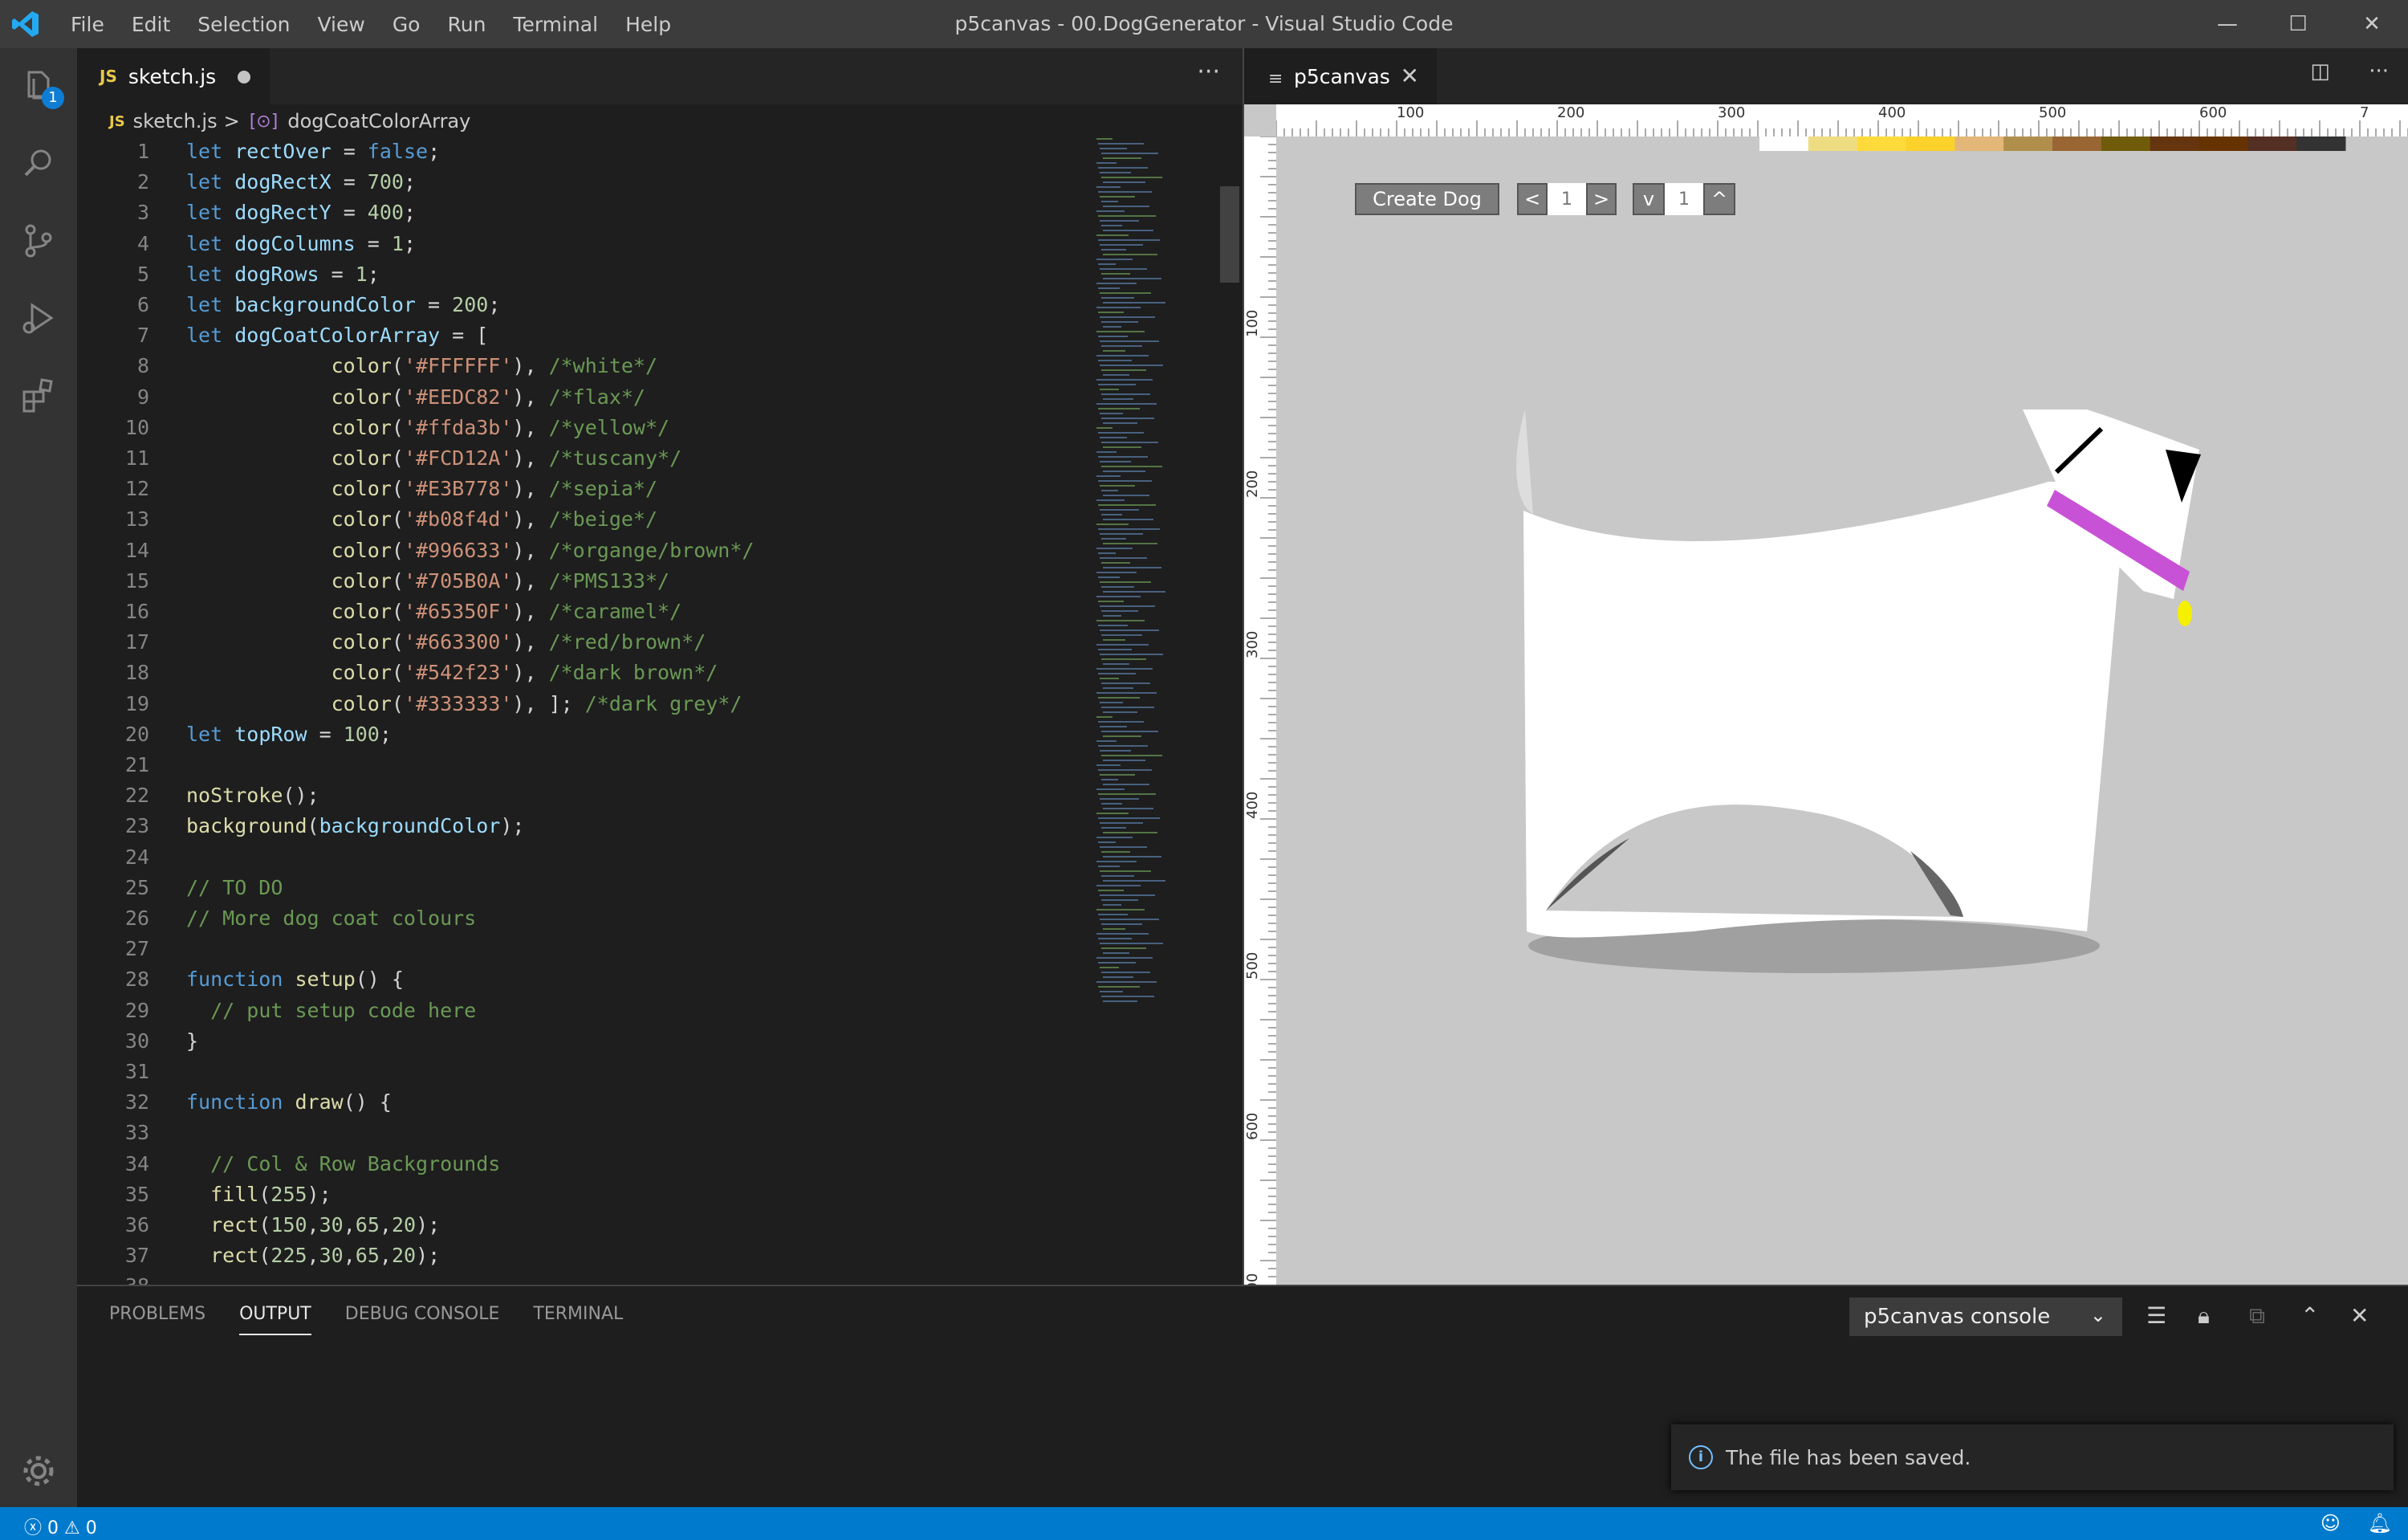  Describe the element at coordinates (301, 243) in the screenshot. I see `code-line: let dogColumns = 1;` at that location.